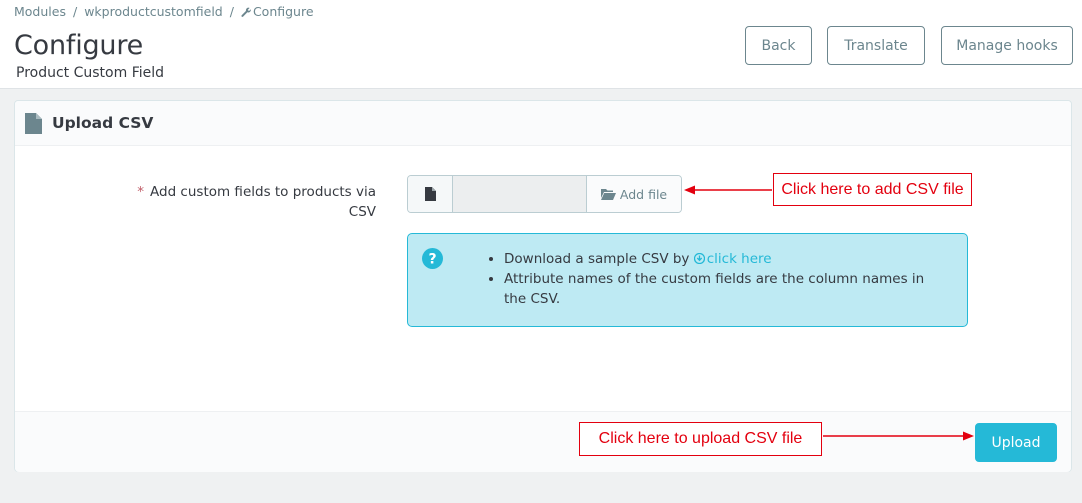 The height and width of the screenshot is (503, 1082). Describe the element at coordinates (543, 441) in the screenshot. I see `panel-footer: Upload` at that location.